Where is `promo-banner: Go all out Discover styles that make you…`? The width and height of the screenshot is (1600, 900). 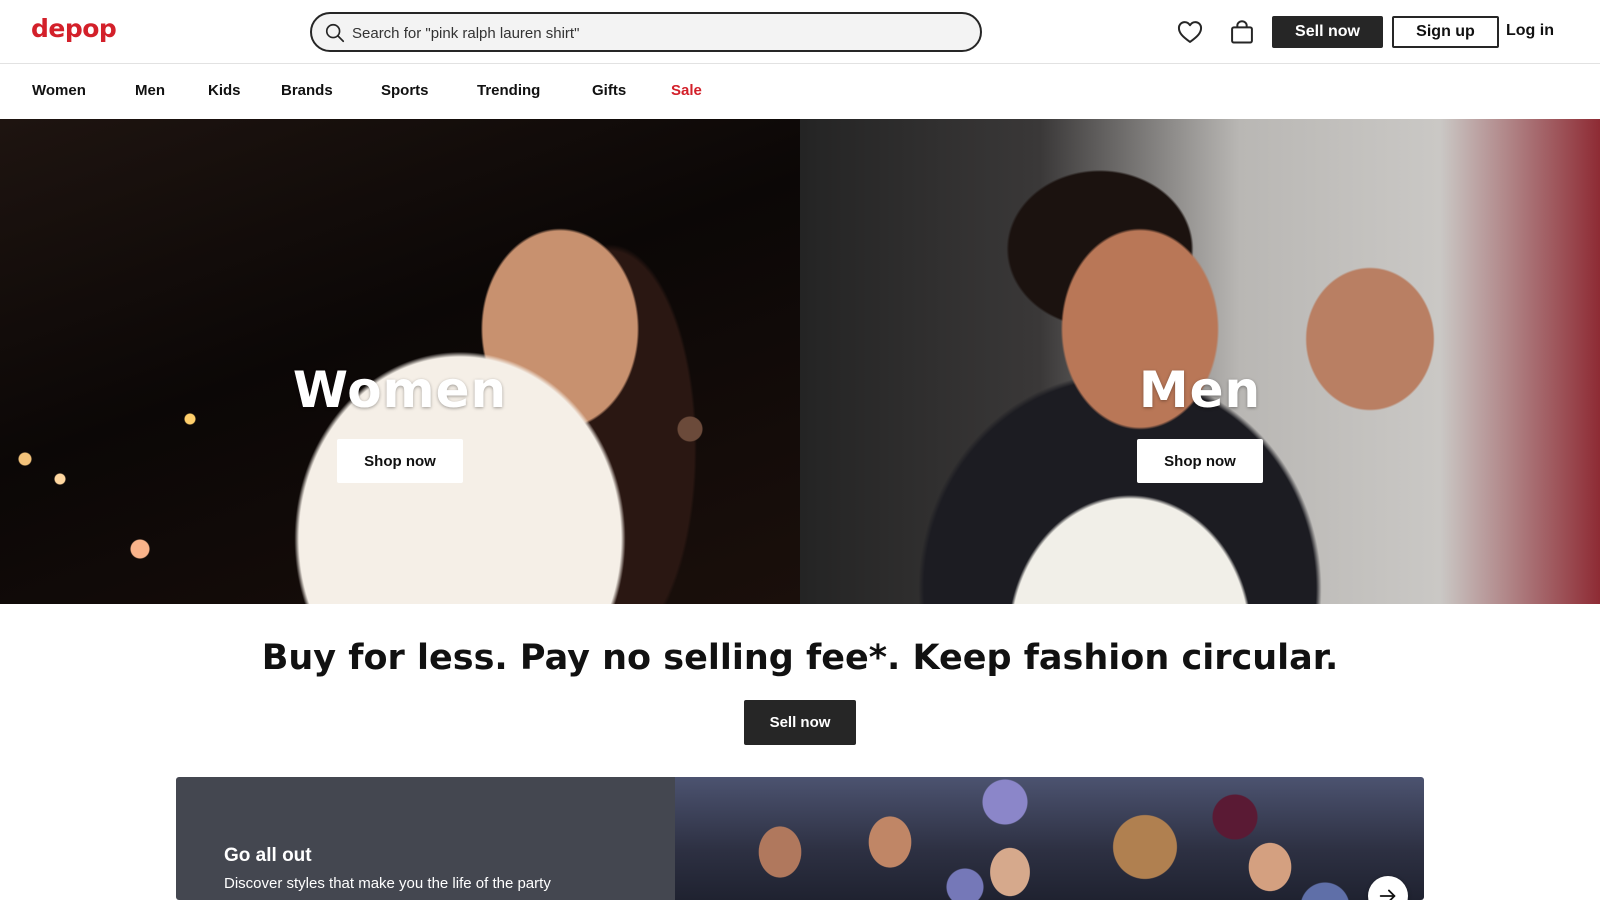 promo-banner: Go all out Discover styles that make you… is located at coordinates (800, 838).